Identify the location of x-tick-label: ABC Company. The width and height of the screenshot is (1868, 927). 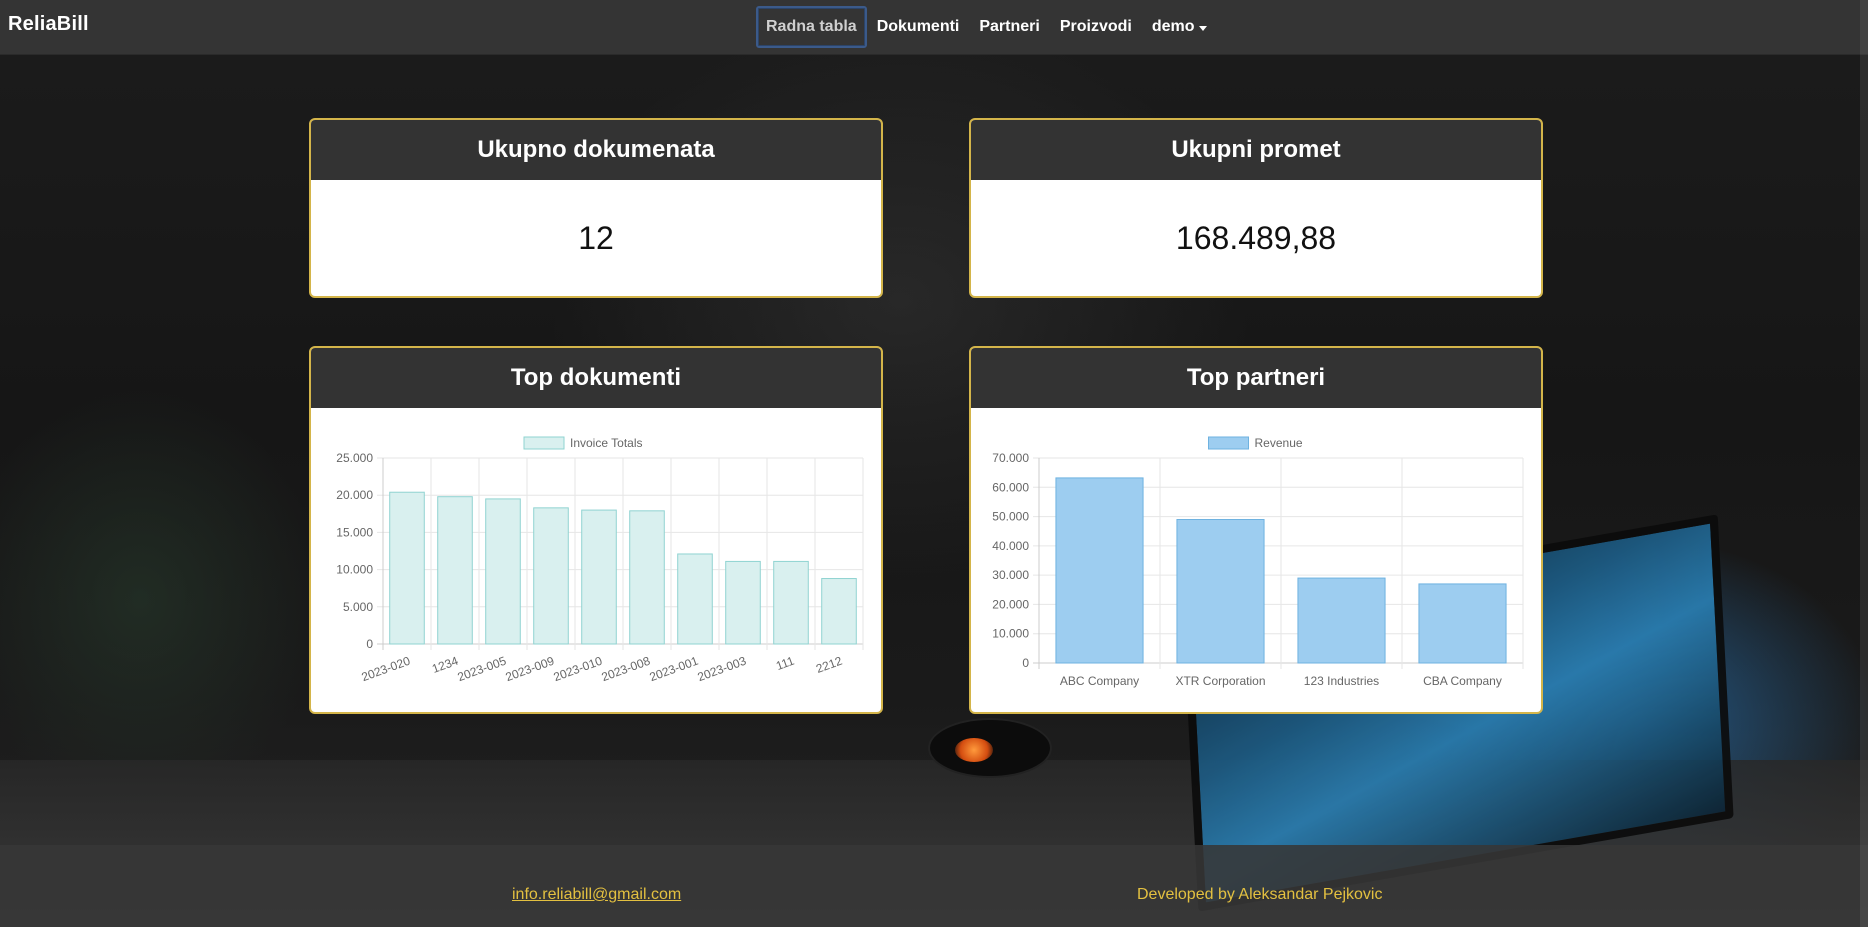
(1099, 681).